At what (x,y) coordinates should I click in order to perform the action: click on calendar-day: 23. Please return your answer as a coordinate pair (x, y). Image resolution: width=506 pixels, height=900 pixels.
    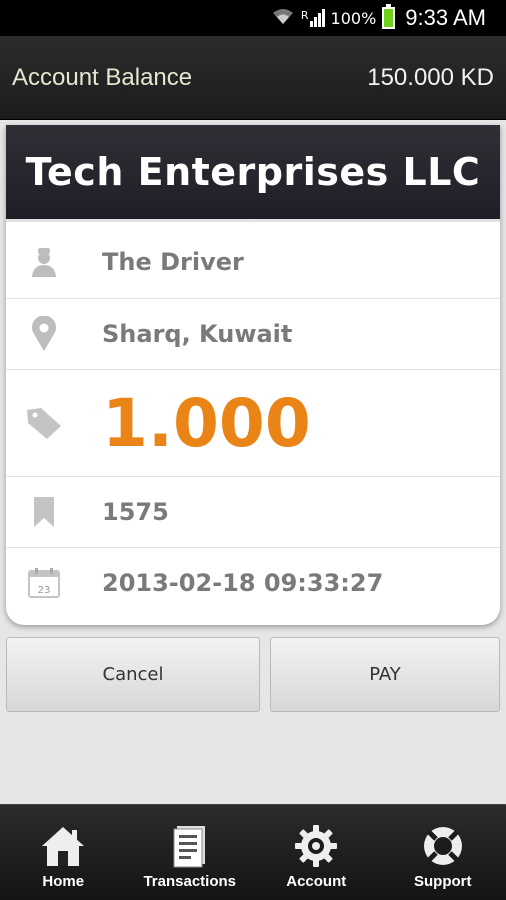
    Looking at the image, I should click on (44, 590).